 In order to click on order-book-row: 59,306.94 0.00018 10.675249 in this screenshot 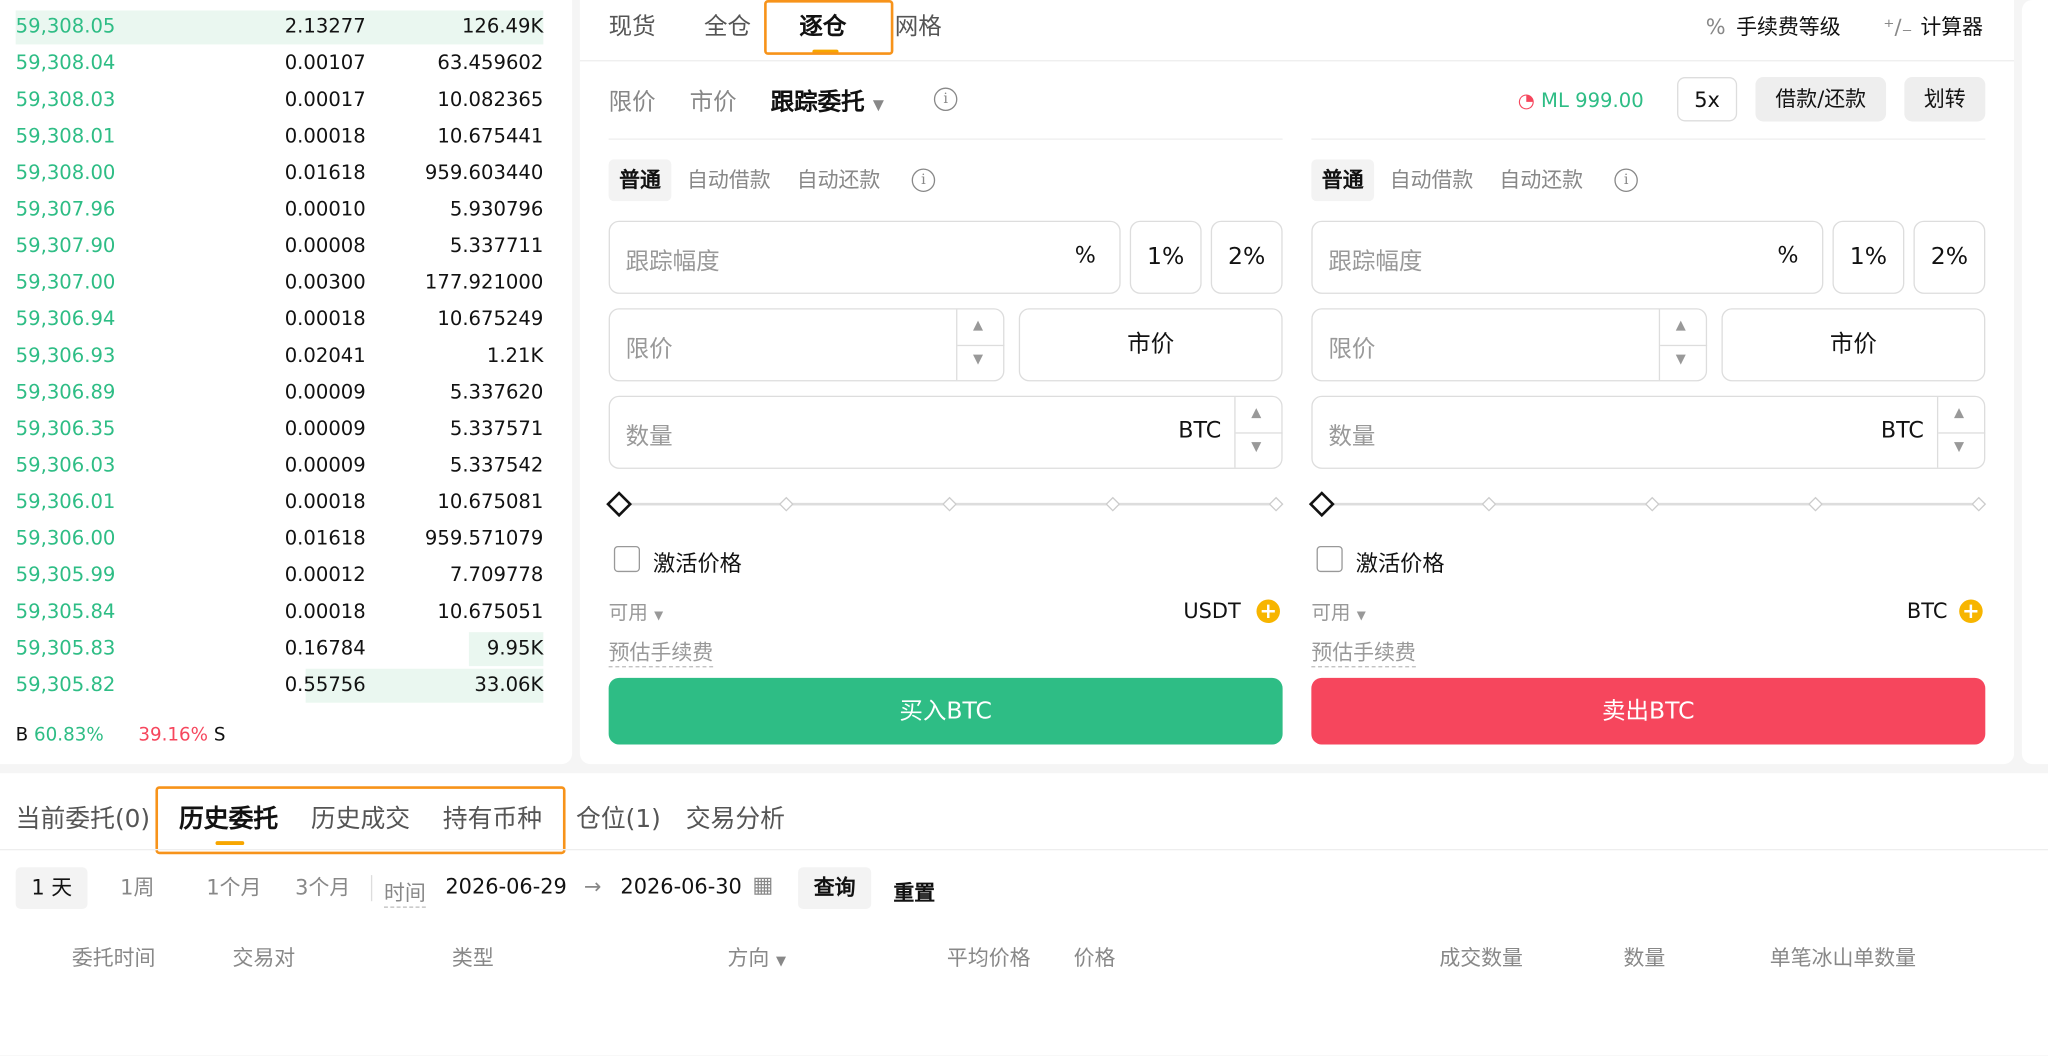, I will do `click(280, 320)`.